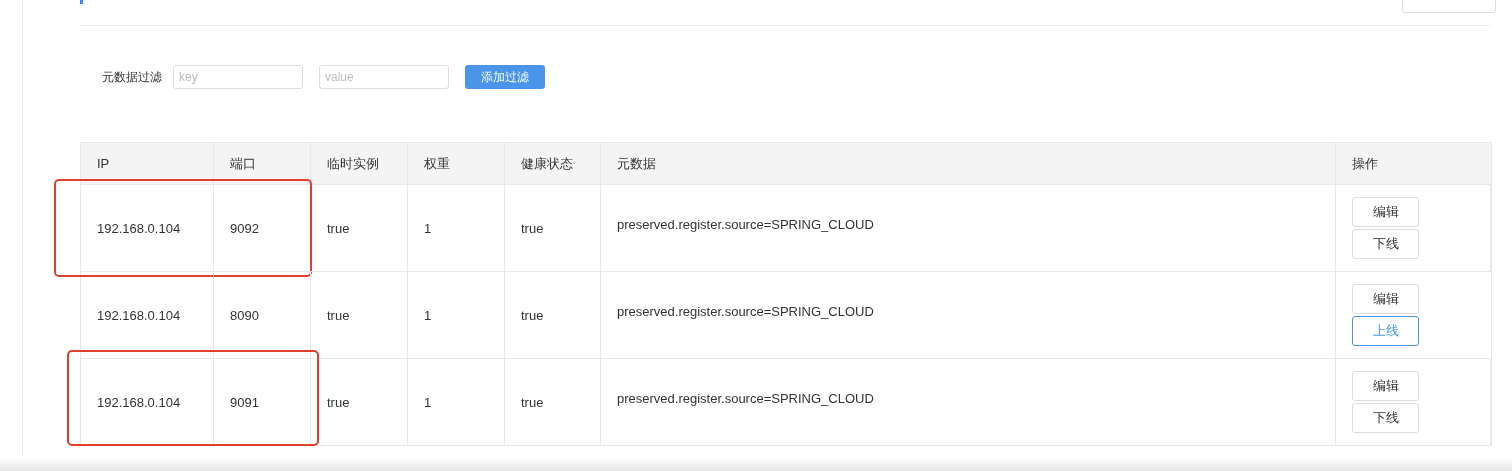 Image resolution: width=1512 pixels, height=471 pixels. Describe the element at coordinates (968, 163) in the screenshot. I see `column-header: 元数据` at that location.